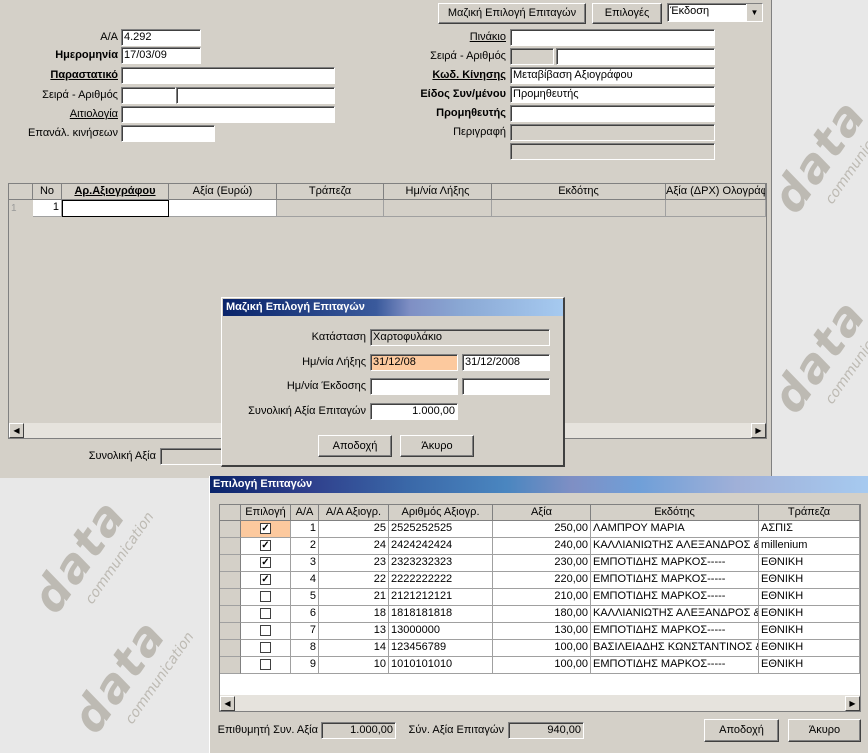  What do you see at coordinates (305, 648) in the screenshot?
I see `aa-cell: 8` at bounding box center [305, 648].